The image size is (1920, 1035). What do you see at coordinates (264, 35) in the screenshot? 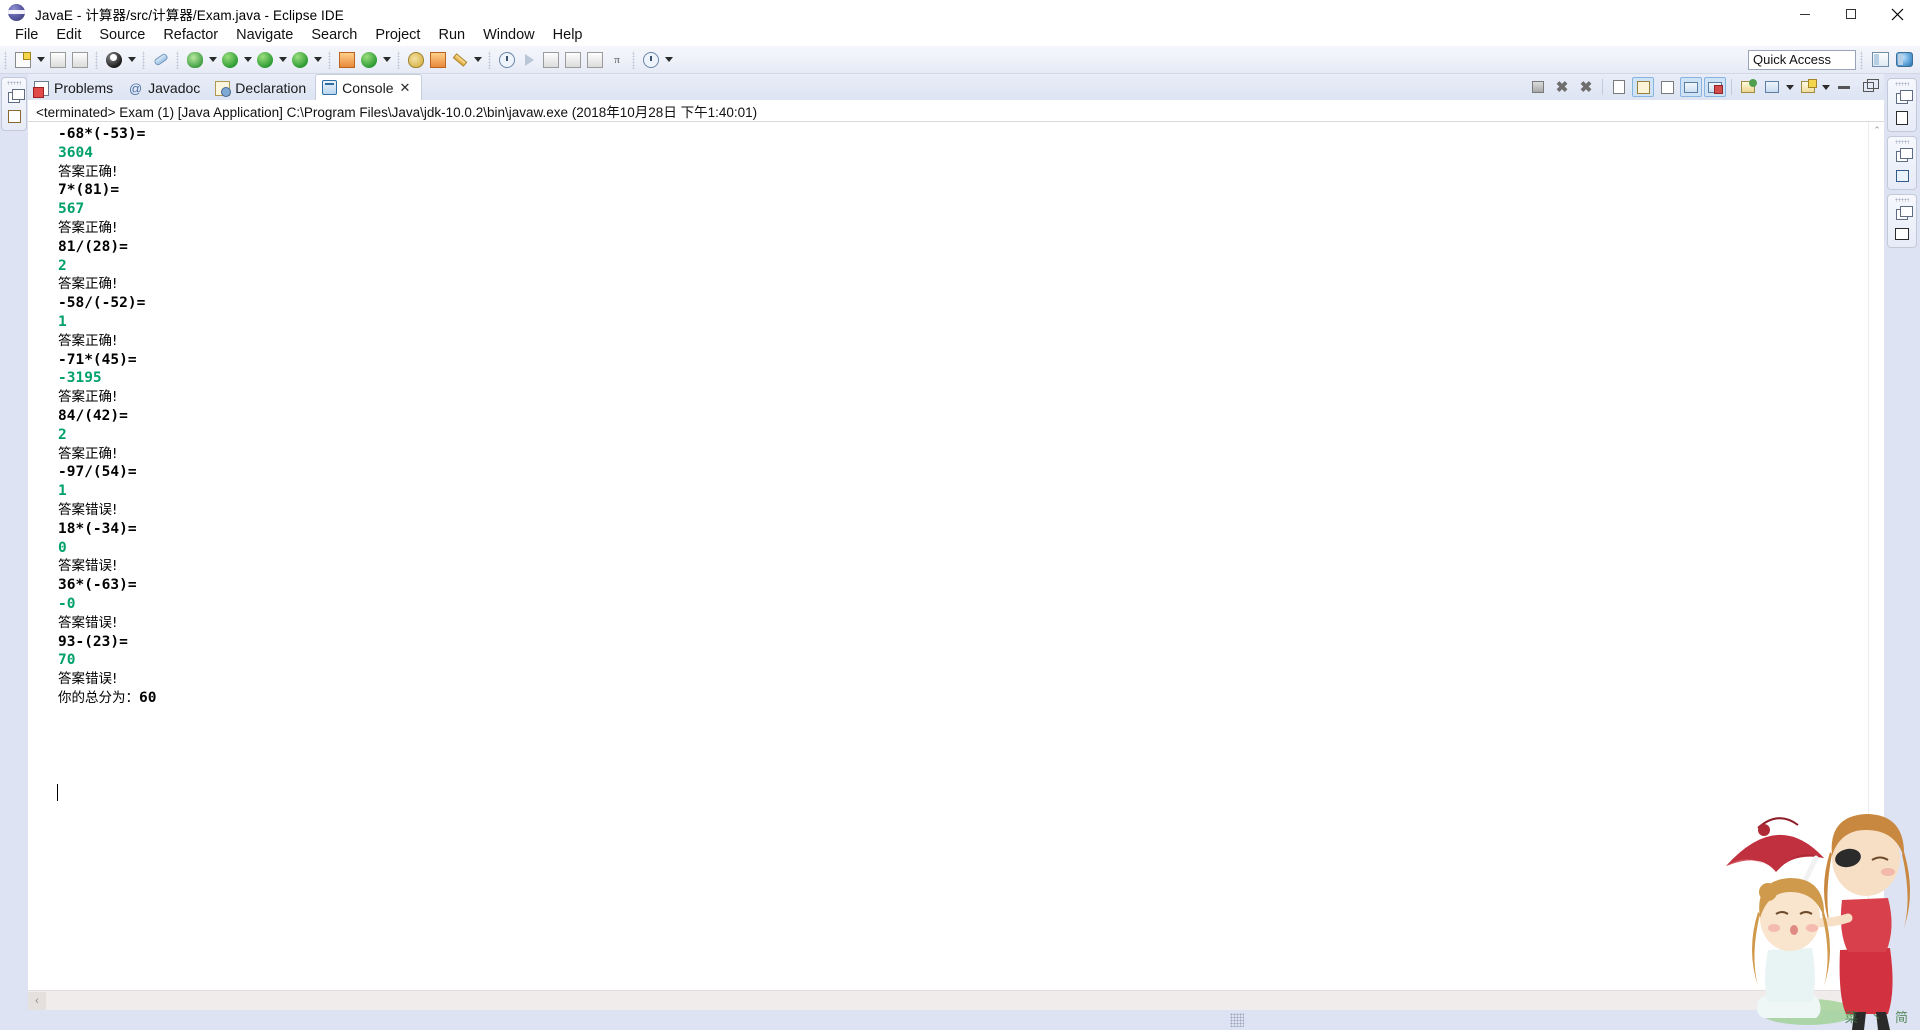
I see `menu-navigate: Navigate` at bounding box center [264, 35].